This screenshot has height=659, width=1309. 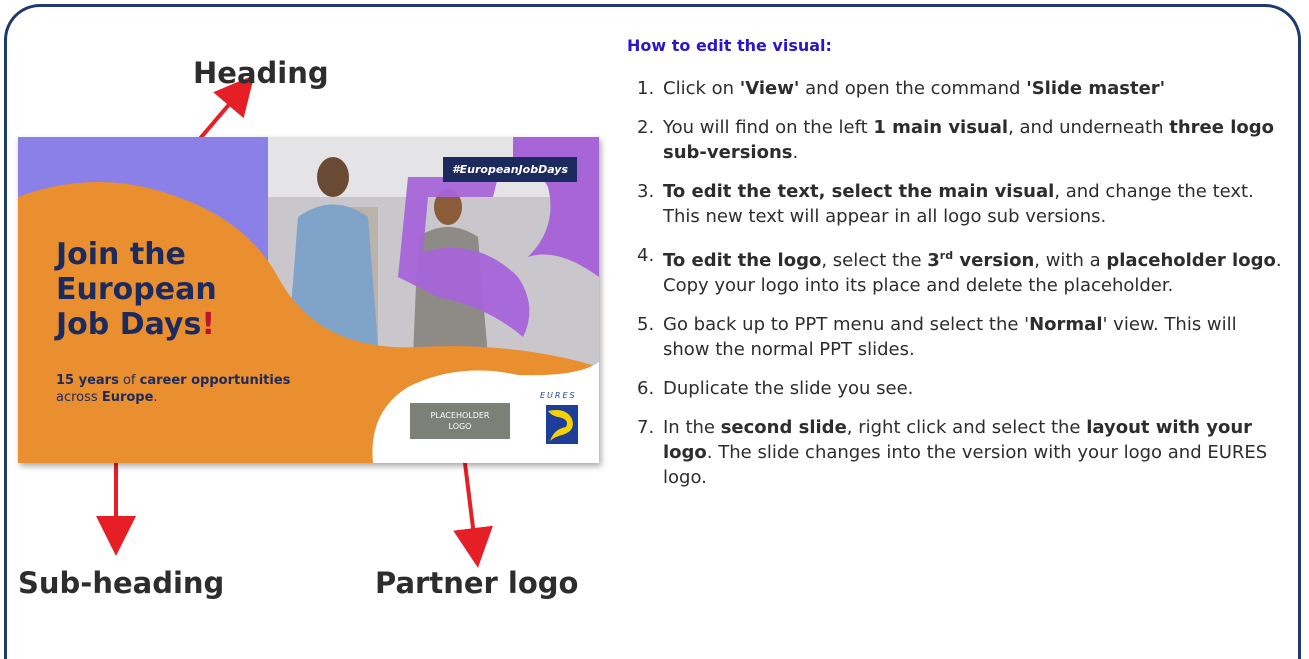 I want to click on step-bold: version, so click(x=994, y=260).